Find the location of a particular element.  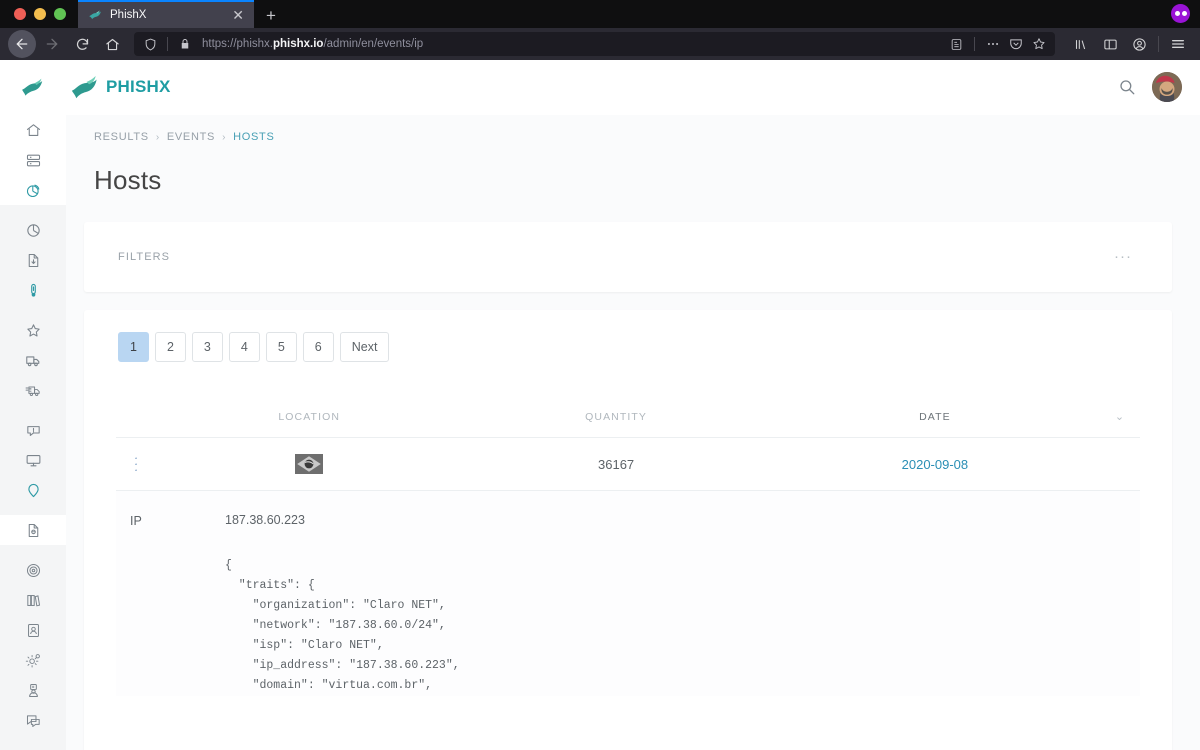

hamburger-menu-icon is located at coordinates (1178, 44).